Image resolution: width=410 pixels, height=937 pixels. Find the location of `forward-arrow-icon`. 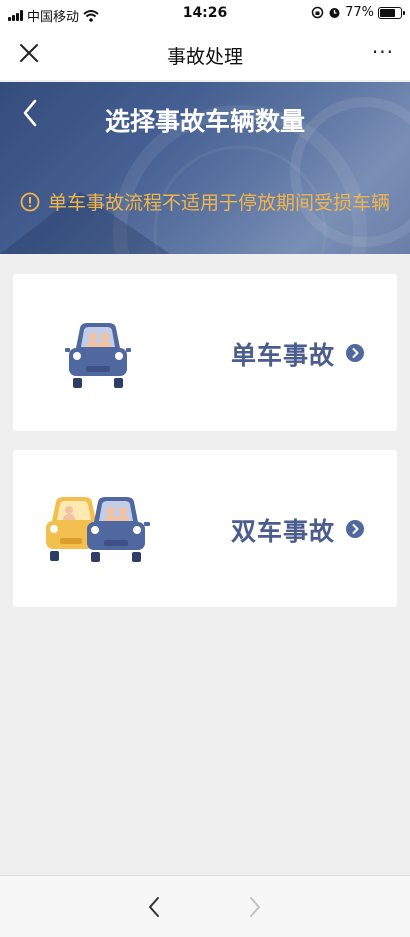

forward-arrow-icon is located at coordinates (255, 907).